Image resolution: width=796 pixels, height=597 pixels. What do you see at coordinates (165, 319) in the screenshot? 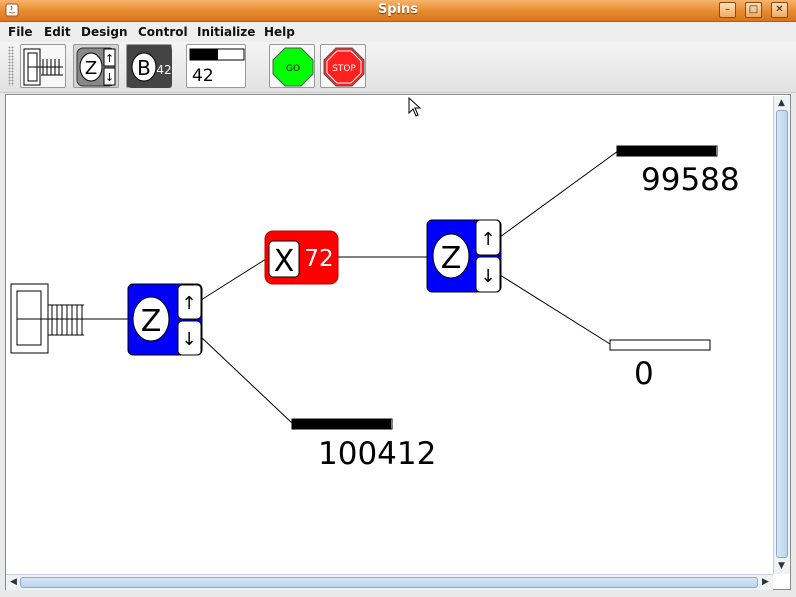
I see `stern-gerlach-analyzer-1: Z ↑ ↓` at bounding box center [165, 319].